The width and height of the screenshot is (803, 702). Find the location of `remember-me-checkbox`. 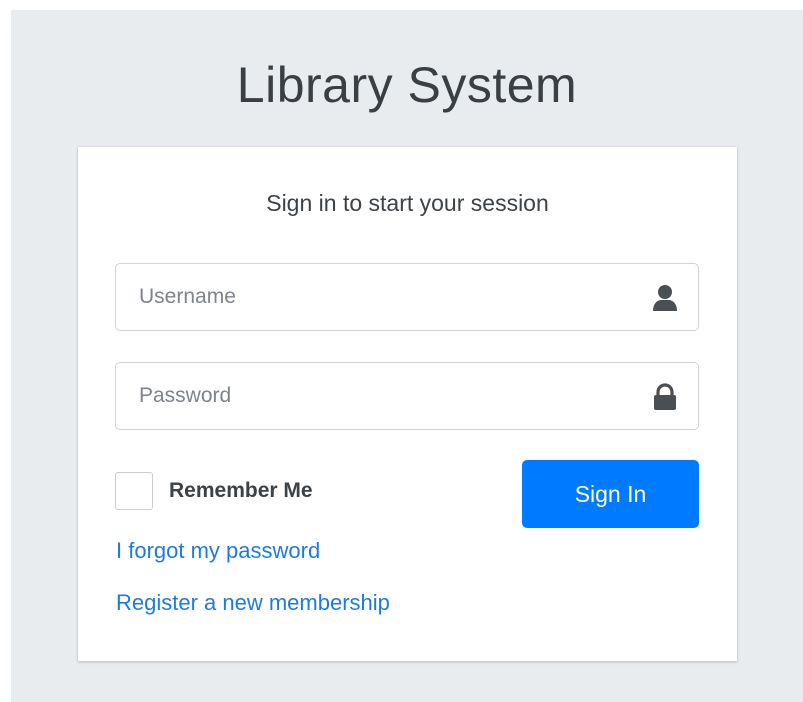

remember-me-checkbox is located at coordinates (134, 491).